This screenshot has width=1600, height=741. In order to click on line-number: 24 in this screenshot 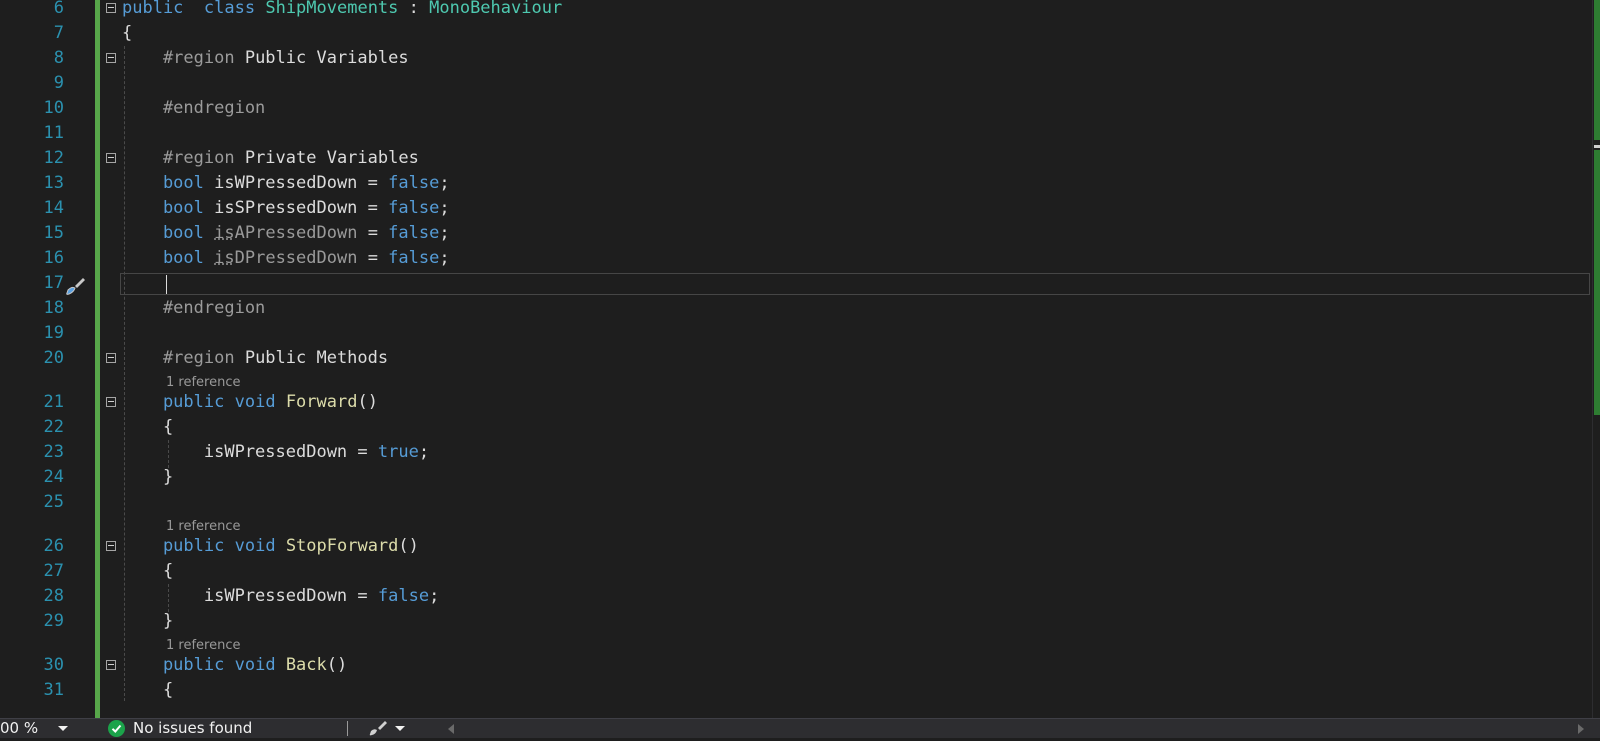, I will do `click(53, 477)`.